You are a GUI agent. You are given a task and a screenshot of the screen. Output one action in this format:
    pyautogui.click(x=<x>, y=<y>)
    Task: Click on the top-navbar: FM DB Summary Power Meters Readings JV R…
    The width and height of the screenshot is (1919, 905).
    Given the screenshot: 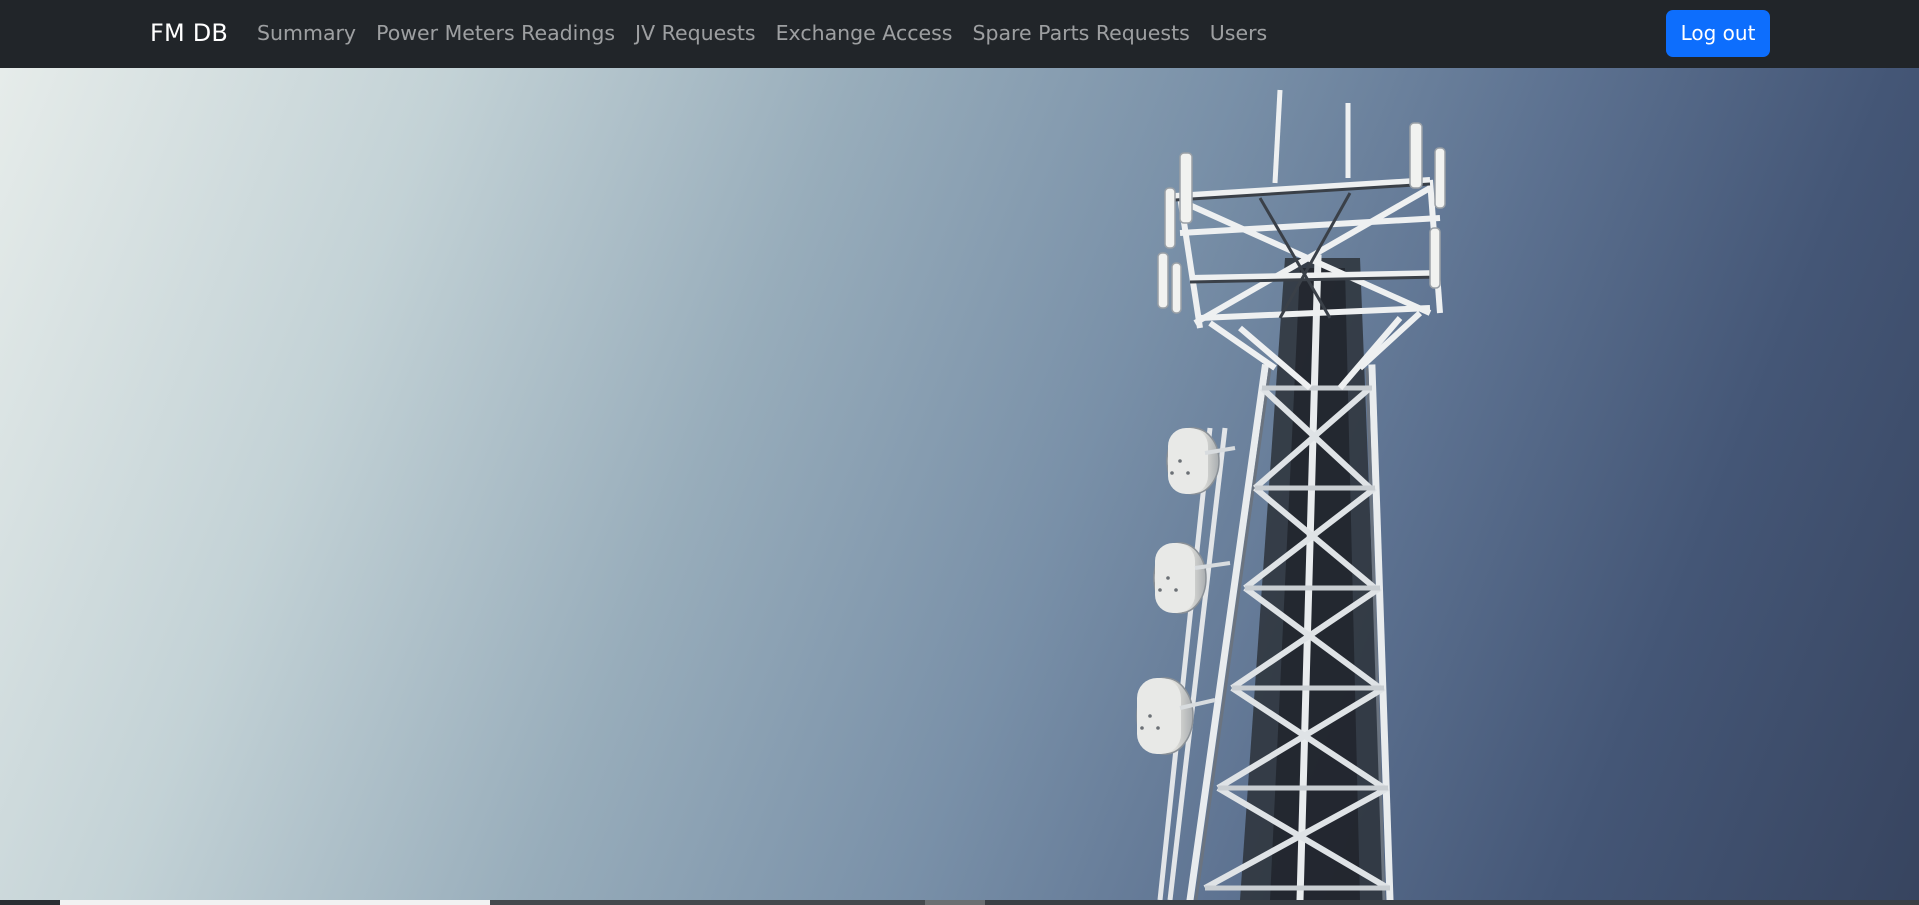 What is the action you would take?
    pyautogui.click(x=959, y=34)
    